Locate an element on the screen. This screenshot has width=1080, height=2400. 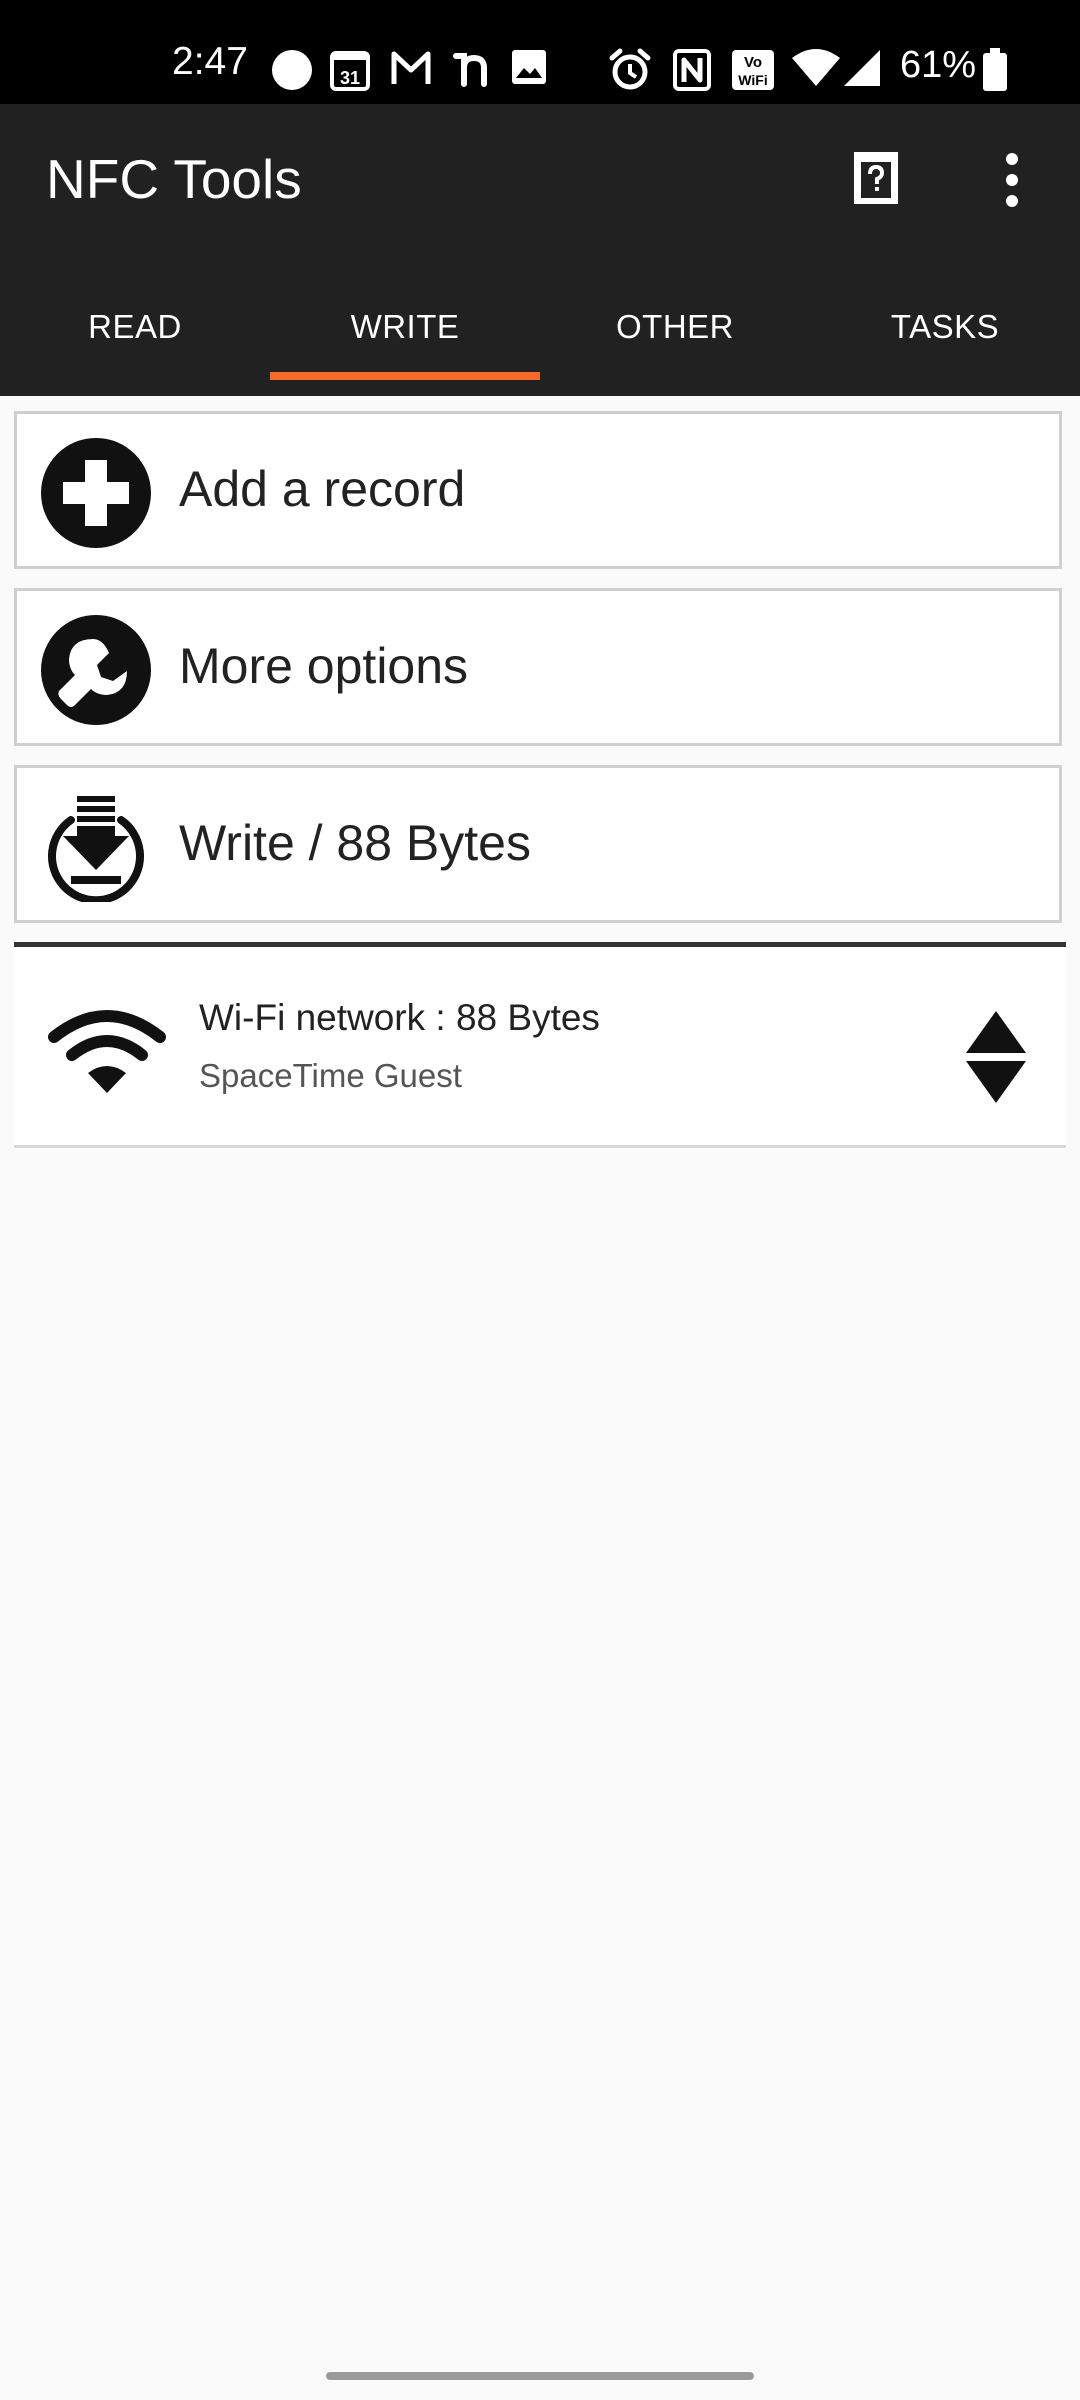
status-bar: 2:47 31 Vo WiFi 61% is located at coordinates (540, 52).